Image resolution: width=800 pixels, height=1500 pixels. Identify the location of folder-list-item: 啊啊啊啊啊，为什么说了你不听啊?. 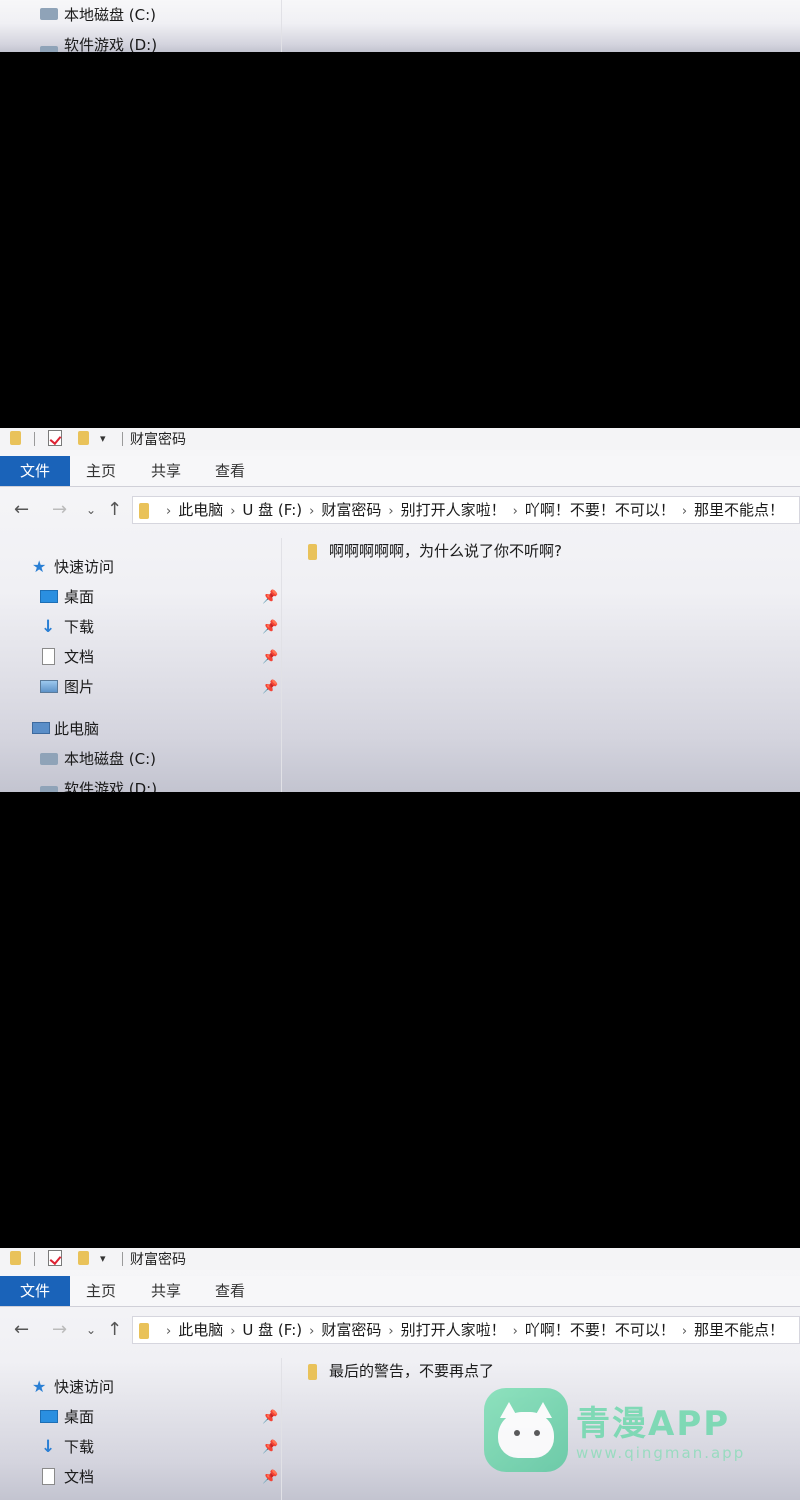
(435, 551).